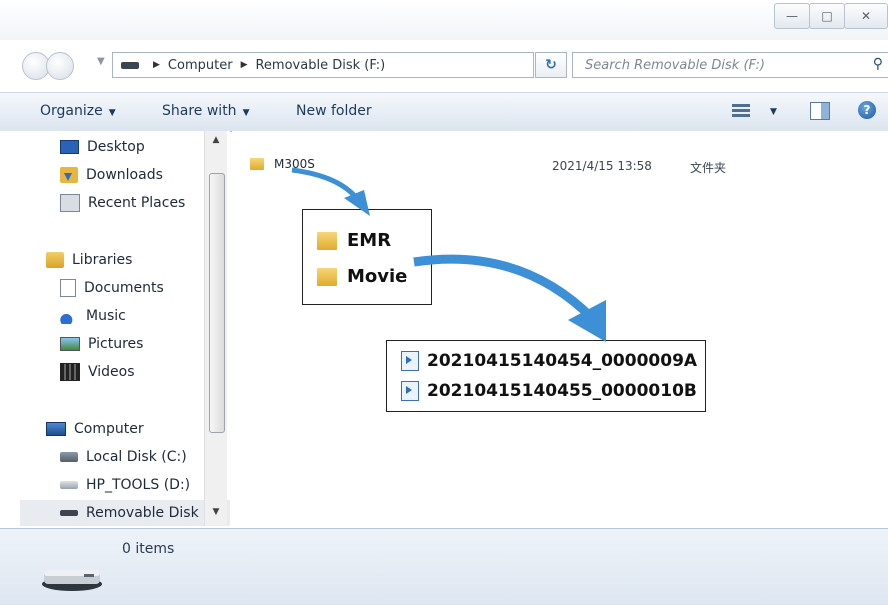  I want to click on caption-buttons: — □ ✕, so click(831, 16).